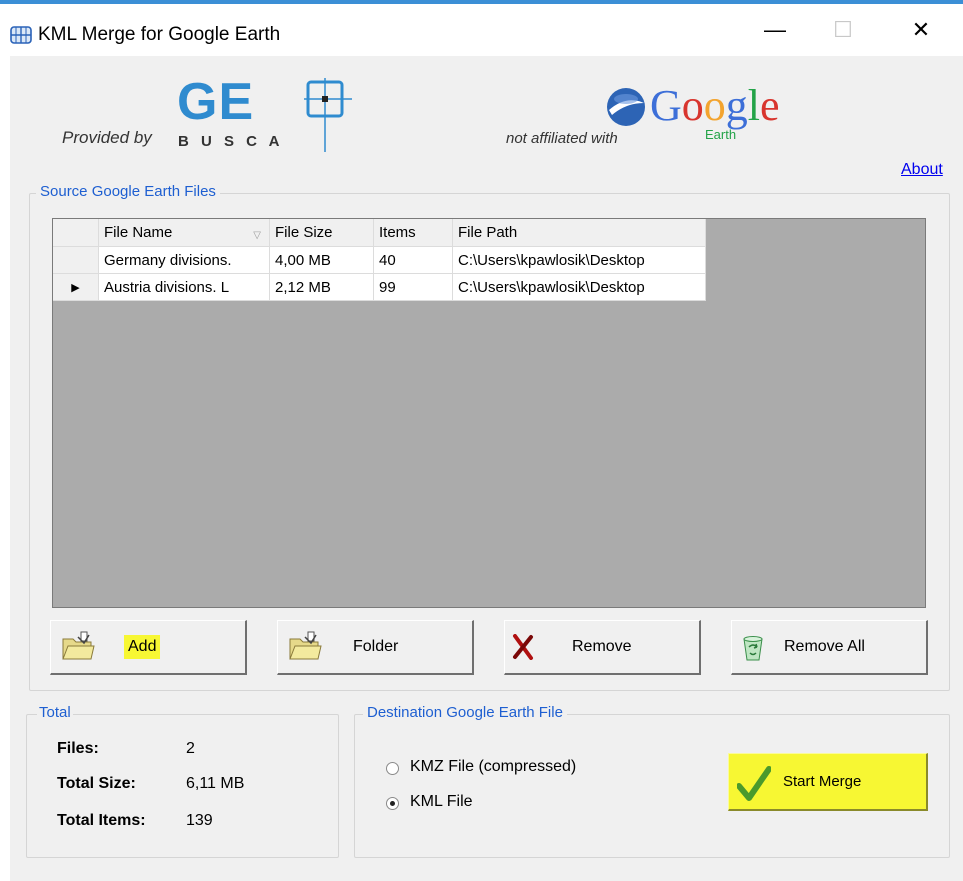  Describe the element at coordinates (257, 235) in the screenshot. I see `sort-icon: ▽` at that location.